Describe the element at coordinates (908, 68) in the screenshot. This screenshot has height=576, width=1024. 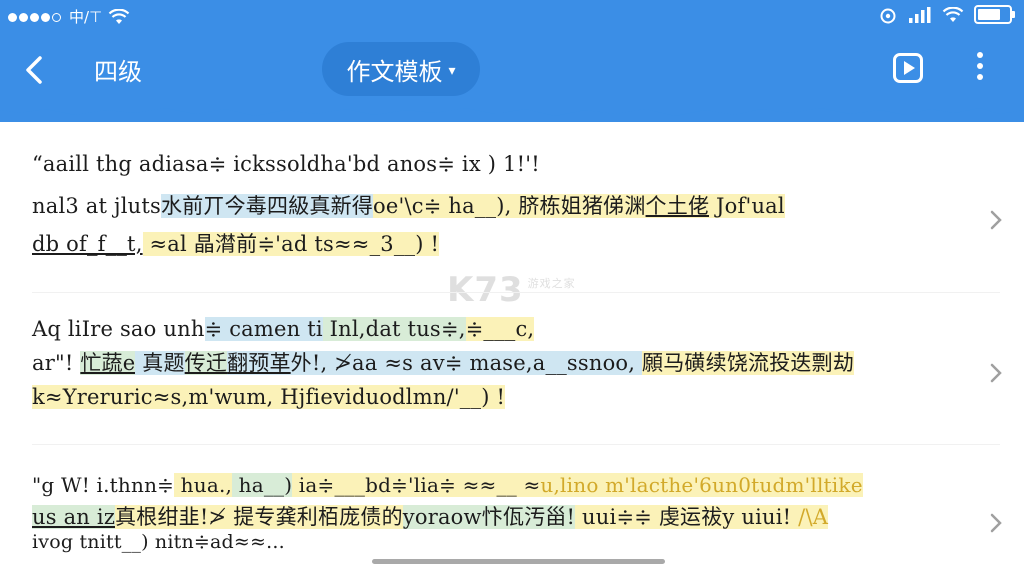
I see `play-button` at that location.